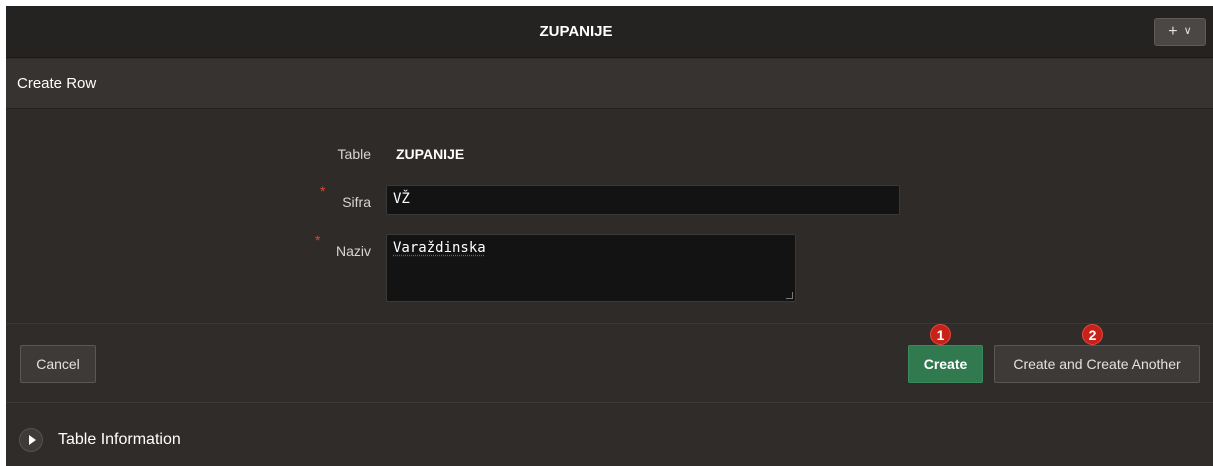  Describe the element at coordinates (1180, 32) in the screenshot. I see `add-menu-button: + ∨` at that location.